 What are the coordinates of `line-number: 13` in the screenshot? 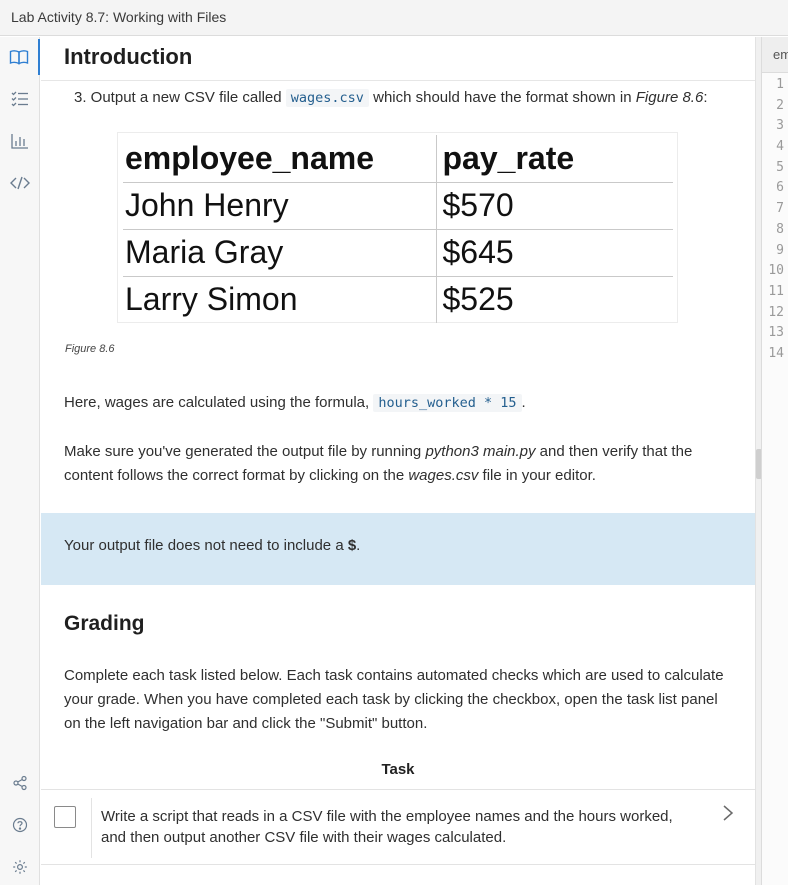 It's located at (776, 333).